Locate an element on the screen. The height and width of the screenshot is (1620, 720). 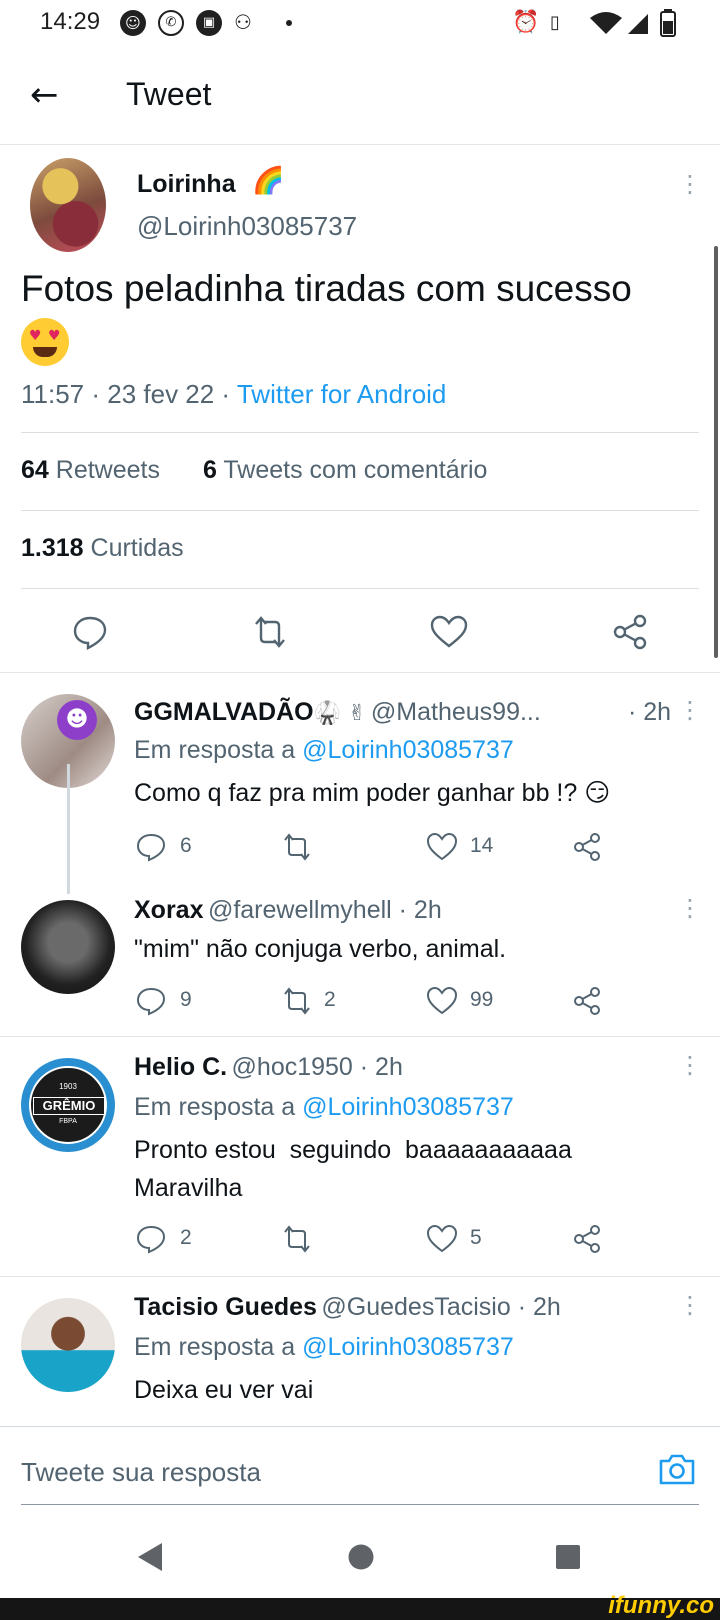
retweets-stat: 64 Retweets is located at coordinates (90, 470).